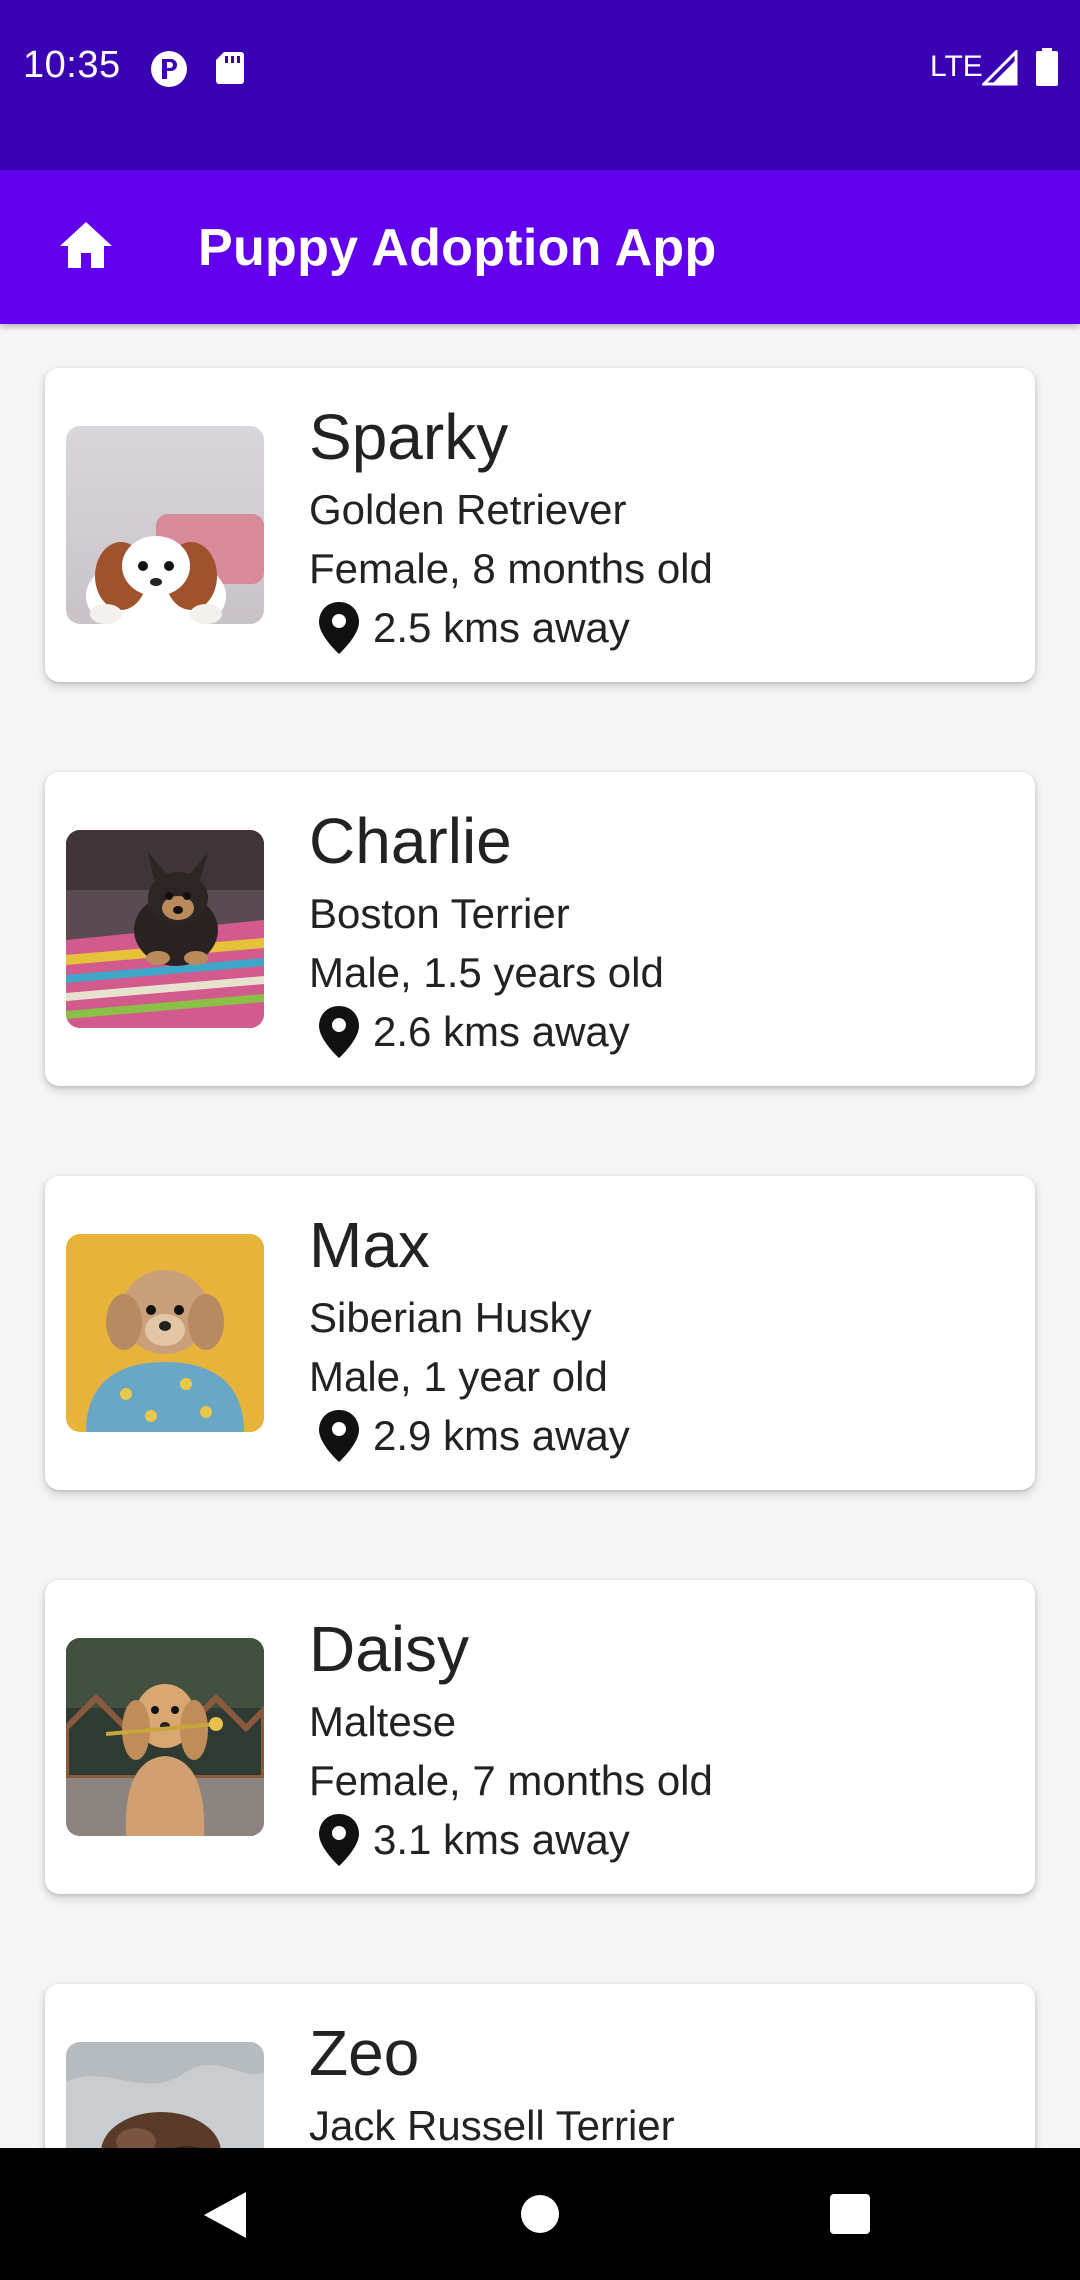 The width and height of the screenshot is (1080, 2280). What do you see at coordinates (501, 1839) in the screenshot?
I see `puppy-distance: 3.1 kms away` at bounding box center [501, 1839].